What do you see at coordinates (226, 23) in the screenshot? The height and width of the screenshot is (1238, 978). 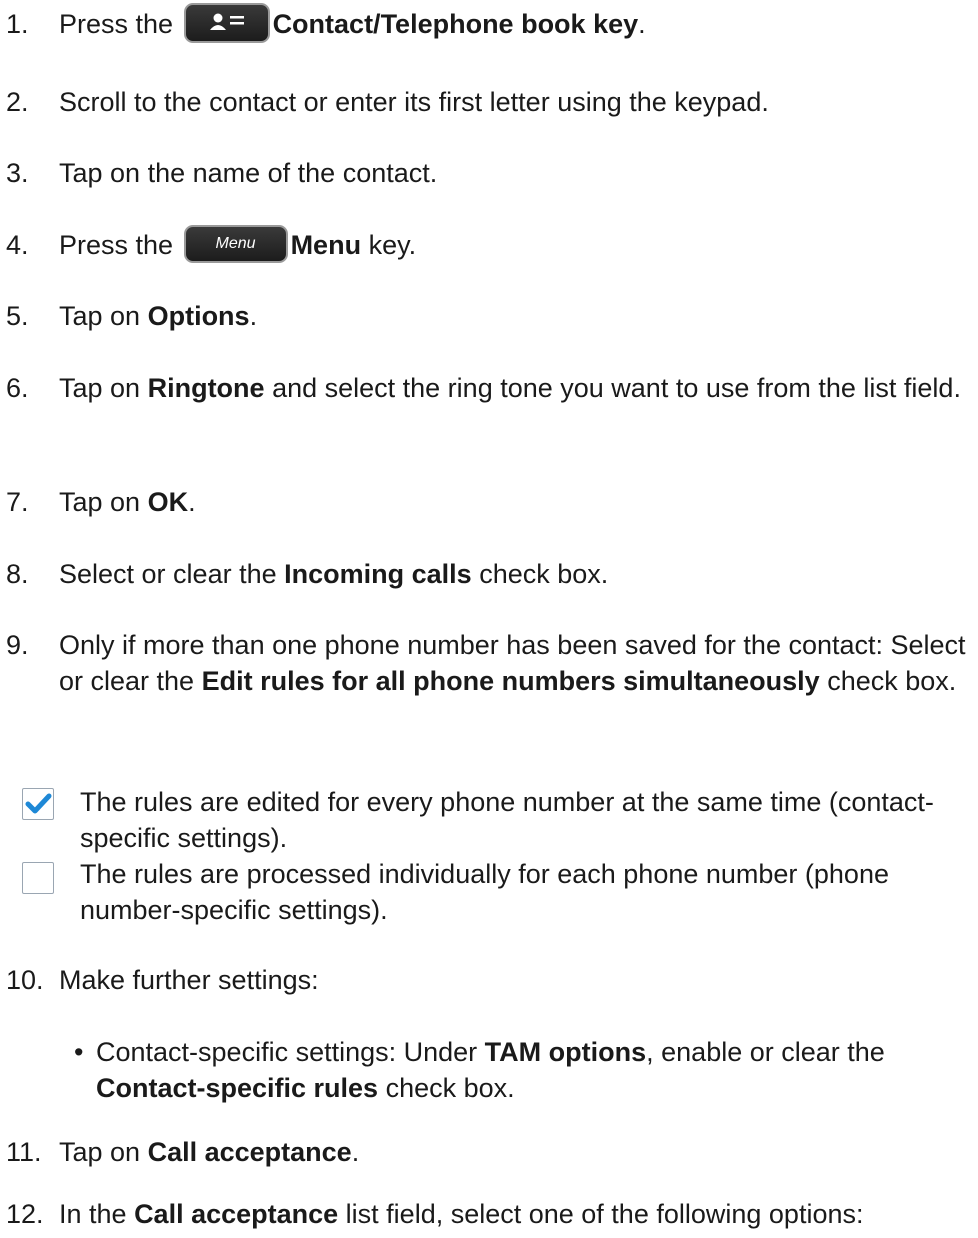 I see `contact-book-key-icon` at bounding box center [226, 23].